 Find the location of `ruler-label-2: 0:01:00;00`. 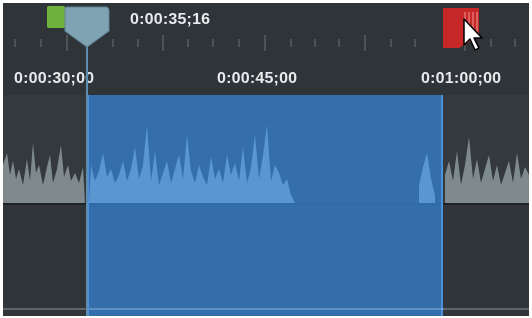

ruler-label-2: 0:01:00;00 is located at coordinates (461, 78).